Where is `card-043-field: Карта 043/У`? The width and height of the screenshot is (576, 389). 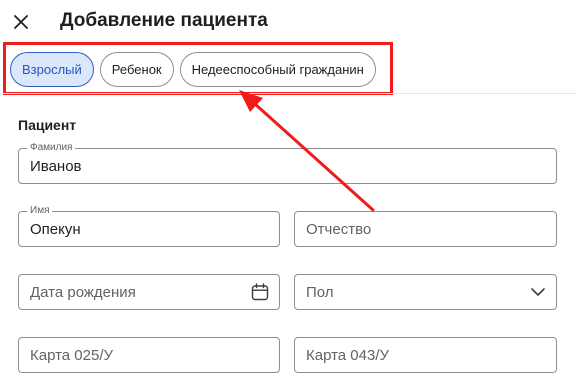
card-043-field: Карта 043/У is located at coordinates (425, 355).